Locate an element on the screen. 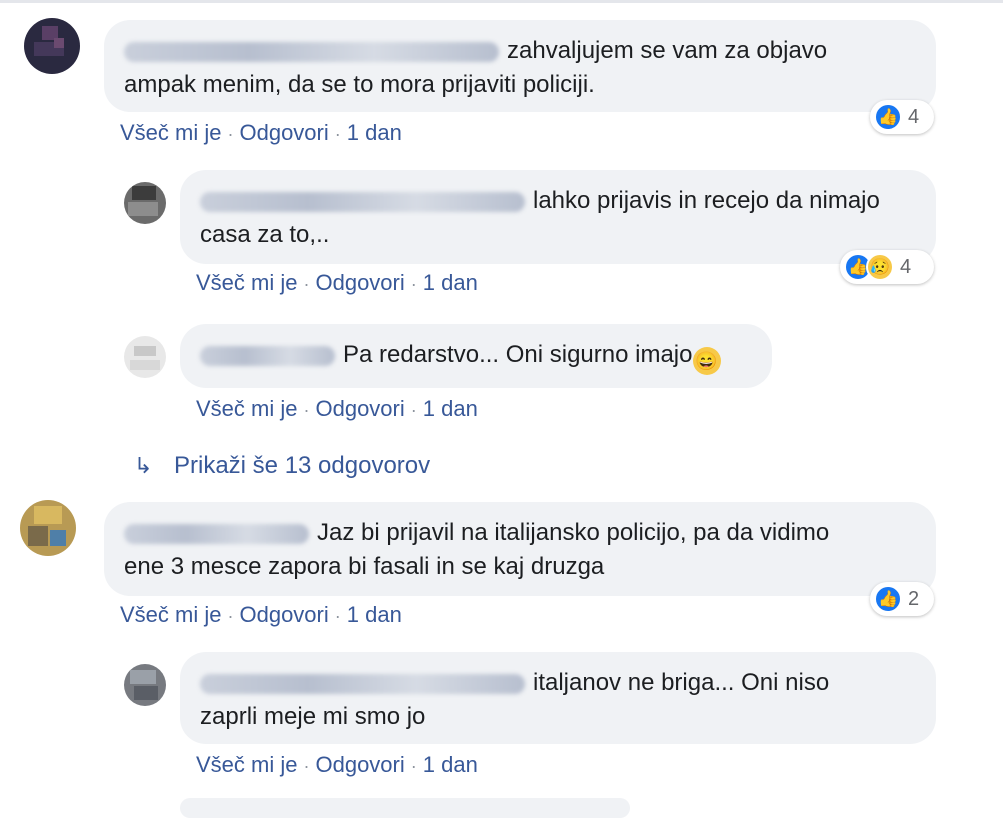 This screenshot has width=1003, height=818. view-more-replies-link: ↳ Prikaži še 13 odgovorov is located at coordinates (282, 466).